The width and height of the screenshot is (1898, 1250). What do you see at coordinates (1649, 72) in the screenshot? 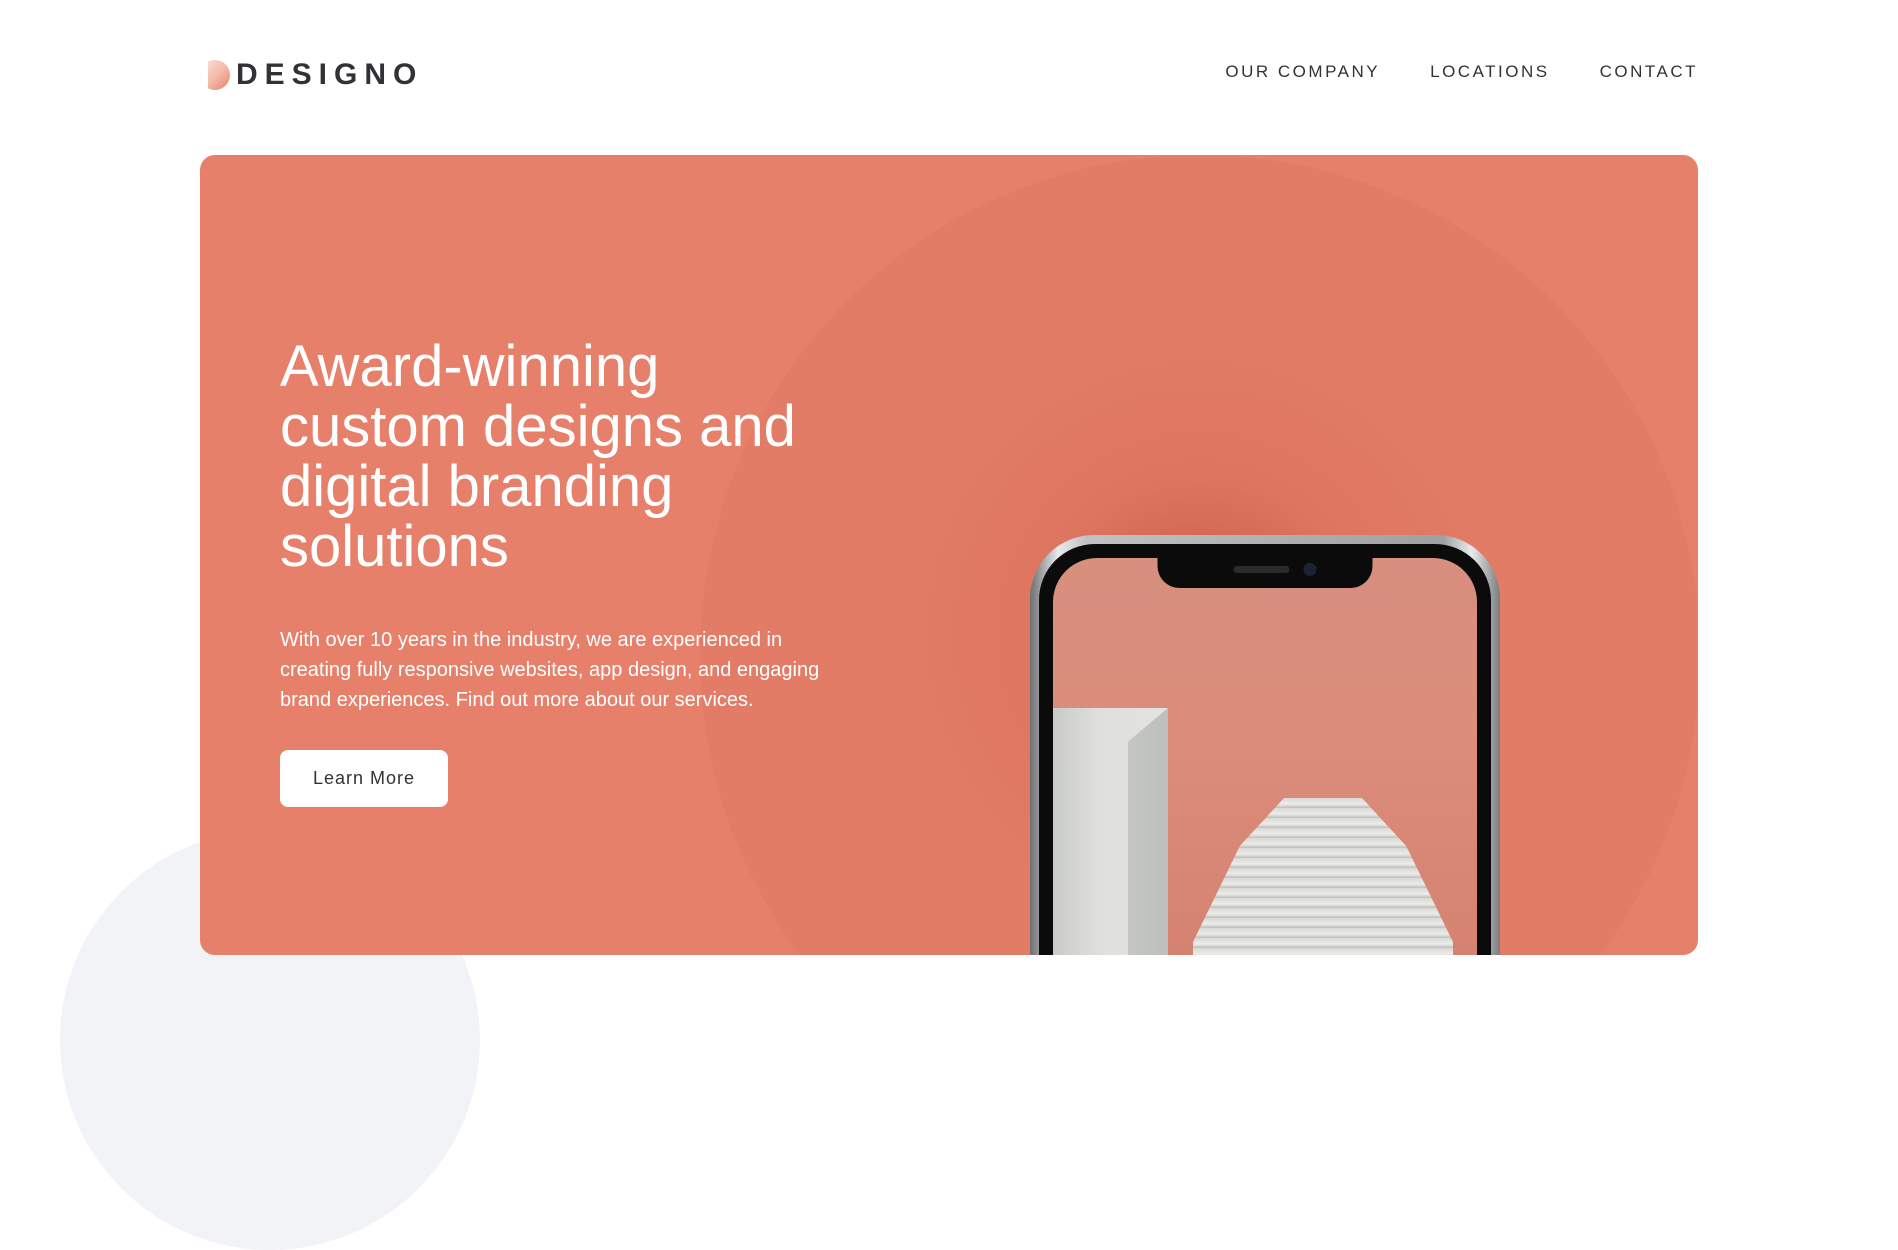
I see `nav-link-contact: CONTACT` at bounding box center [1649, 72].